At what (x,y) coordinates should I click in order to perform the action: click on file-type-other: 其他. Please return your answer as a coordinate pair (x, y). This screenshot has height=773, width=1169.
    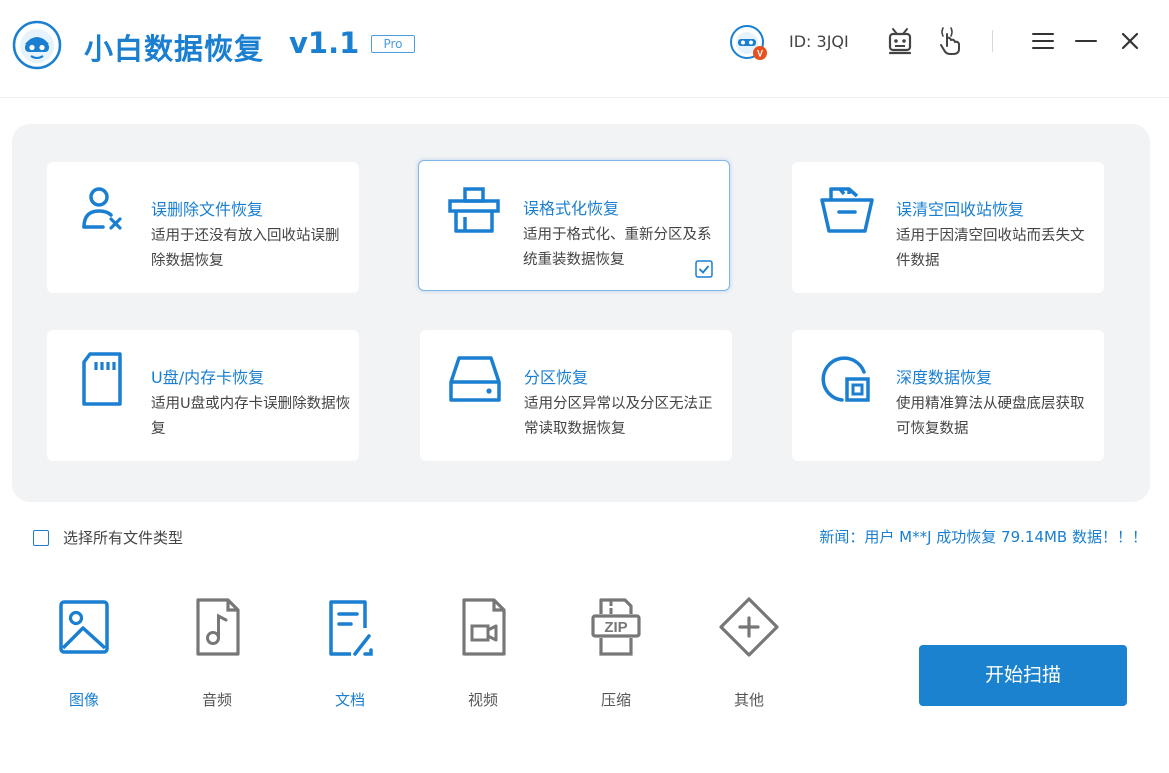
    Looking at the image, I should click on (749, 657).